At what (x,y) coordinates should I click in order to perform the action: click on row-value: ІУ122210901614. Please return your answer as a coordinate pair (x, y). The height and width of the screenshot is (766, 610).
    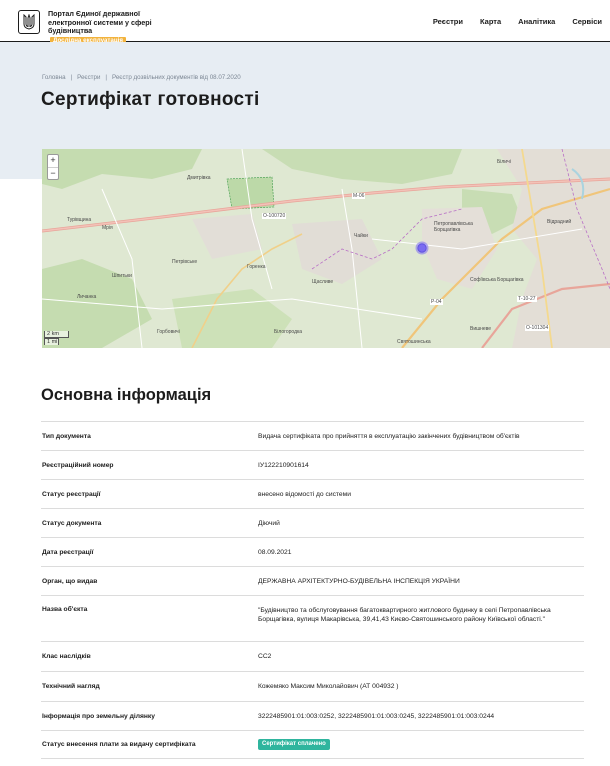
    Looking at the image, I should click on (283, 465).